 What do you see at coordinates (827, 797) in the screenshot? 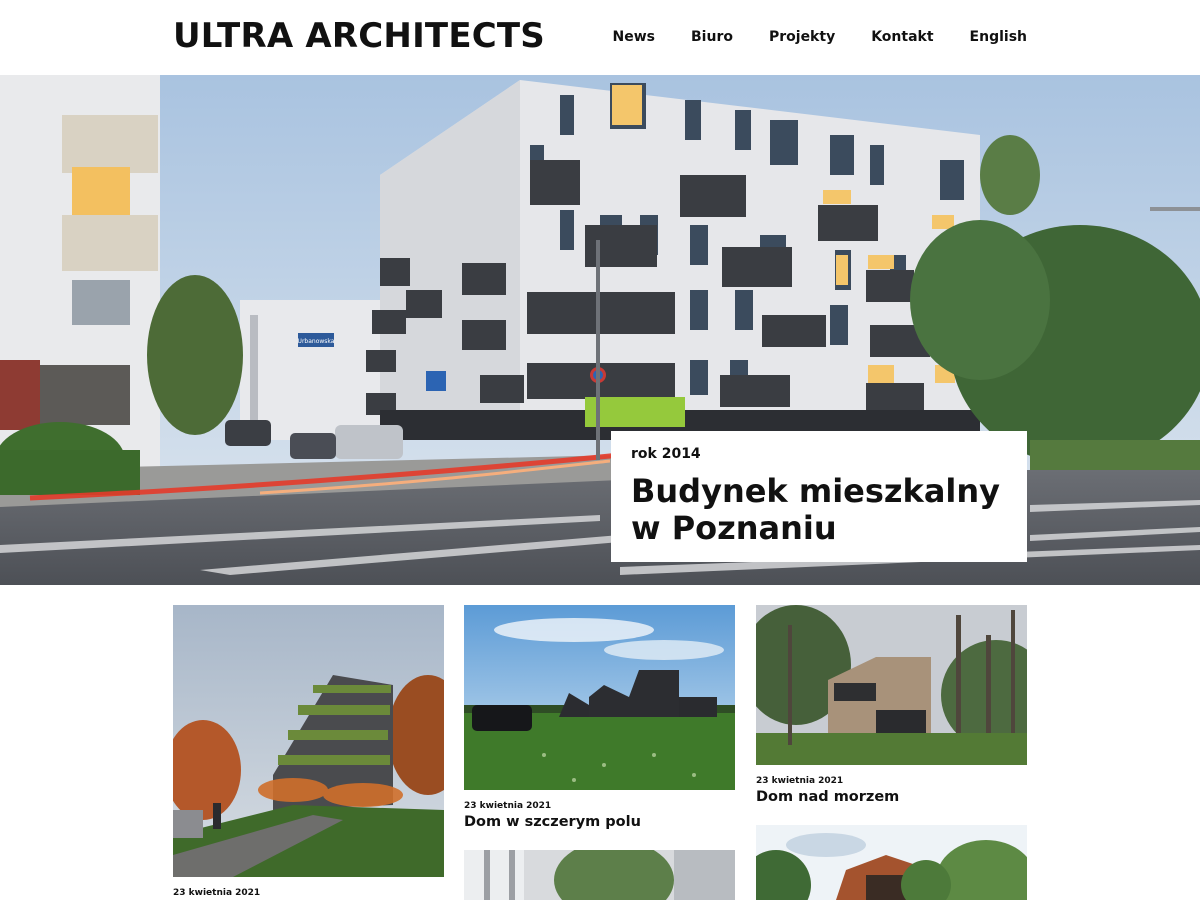
I see `project-title-3: Dom nad morzem` at bounding box center [827, 797].